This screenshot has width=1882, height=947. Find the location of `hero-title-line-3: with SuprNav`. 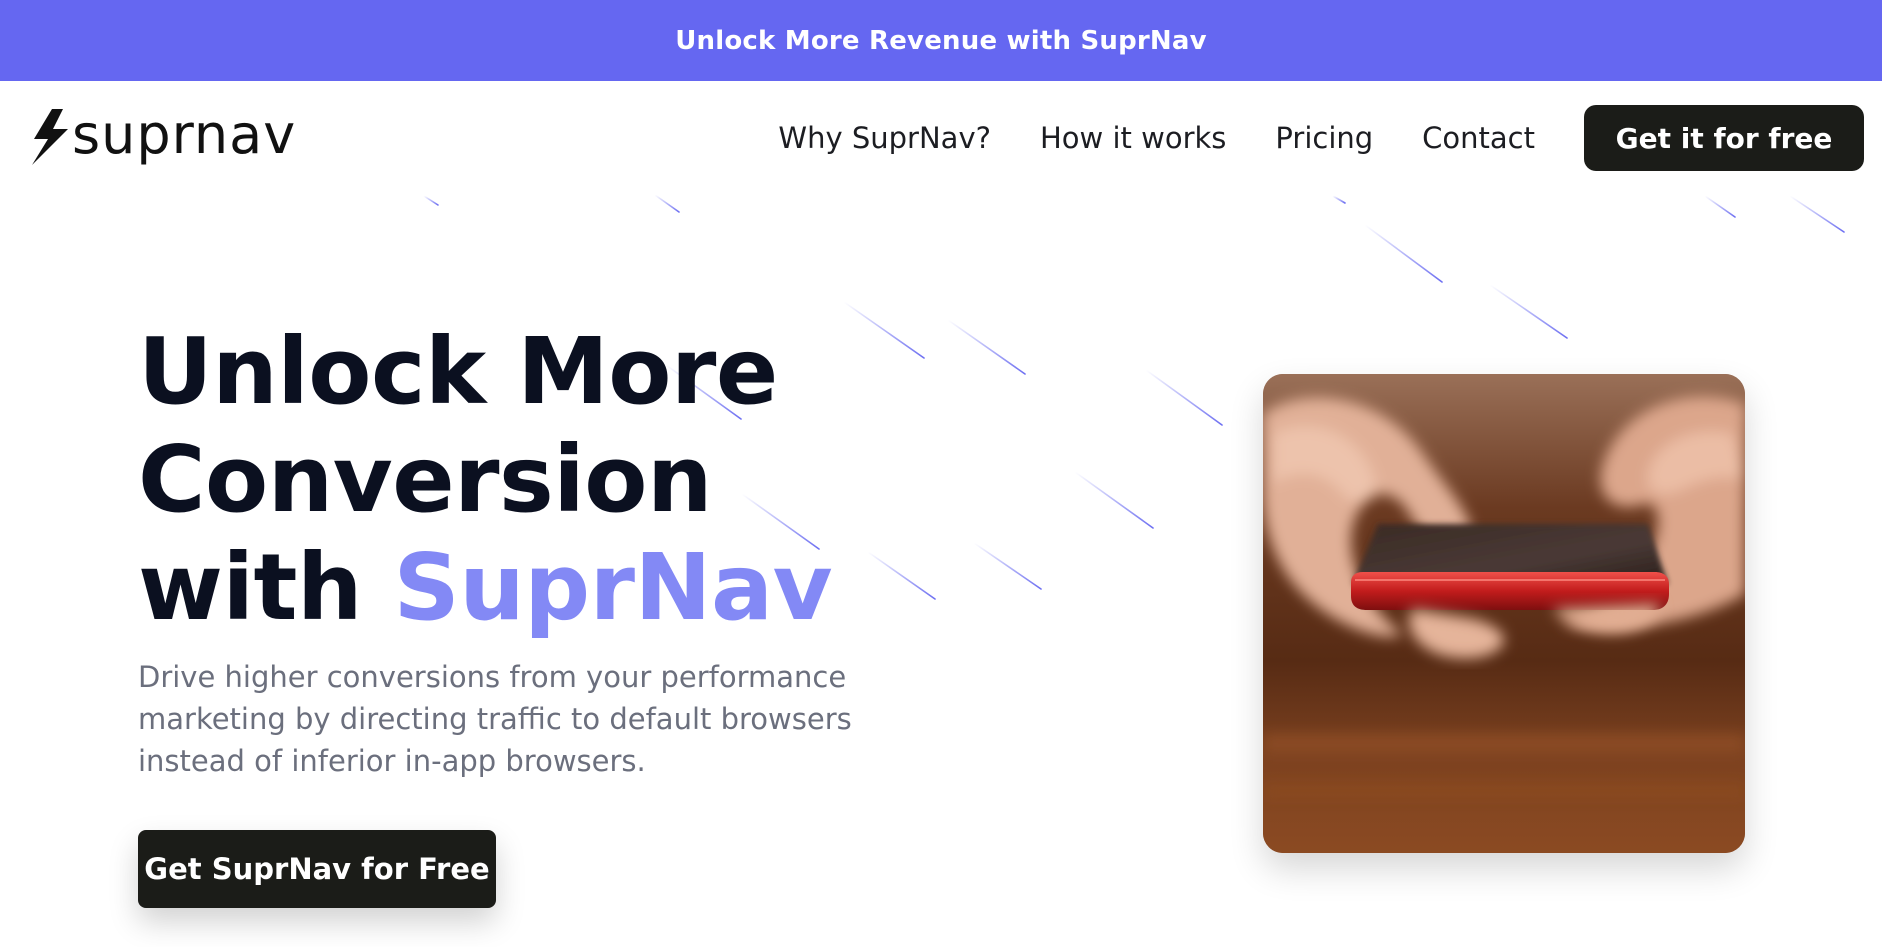

hero-title-line-3: with SuprNav is located at coordinates (485, 588).